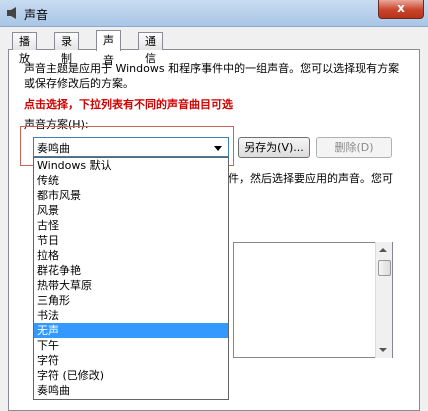 The height and width of the screenshot is (411, 428). What do you see at coordinates (53, 148) in the screenshot?
I see `sound-scheme-value: 奏鸣曲` at bounding box center [53, 148].